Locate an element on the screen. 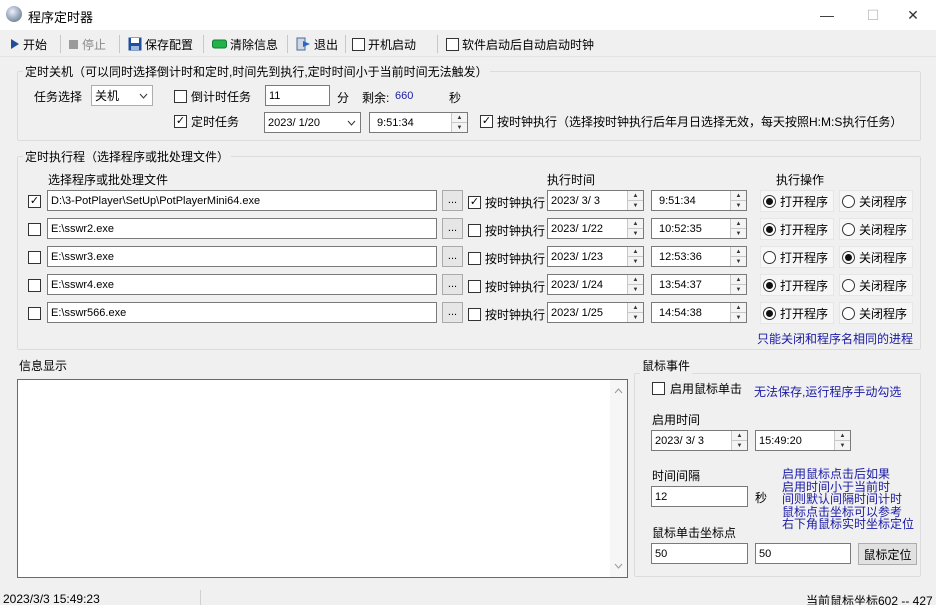 This screenshot has width=936, height=605. row-date-input: 2023/ 1/24 ▲ ▼ is located at coordinates (595, 284).